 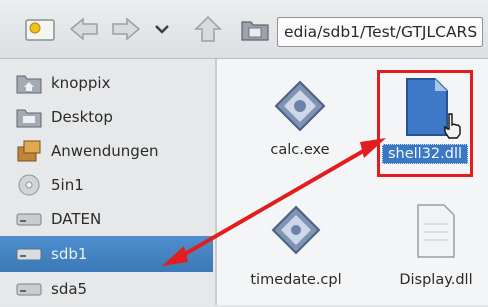 I want to click on sidebar-item-anwendungen: Anwendungen, so click(x=106, y=151).